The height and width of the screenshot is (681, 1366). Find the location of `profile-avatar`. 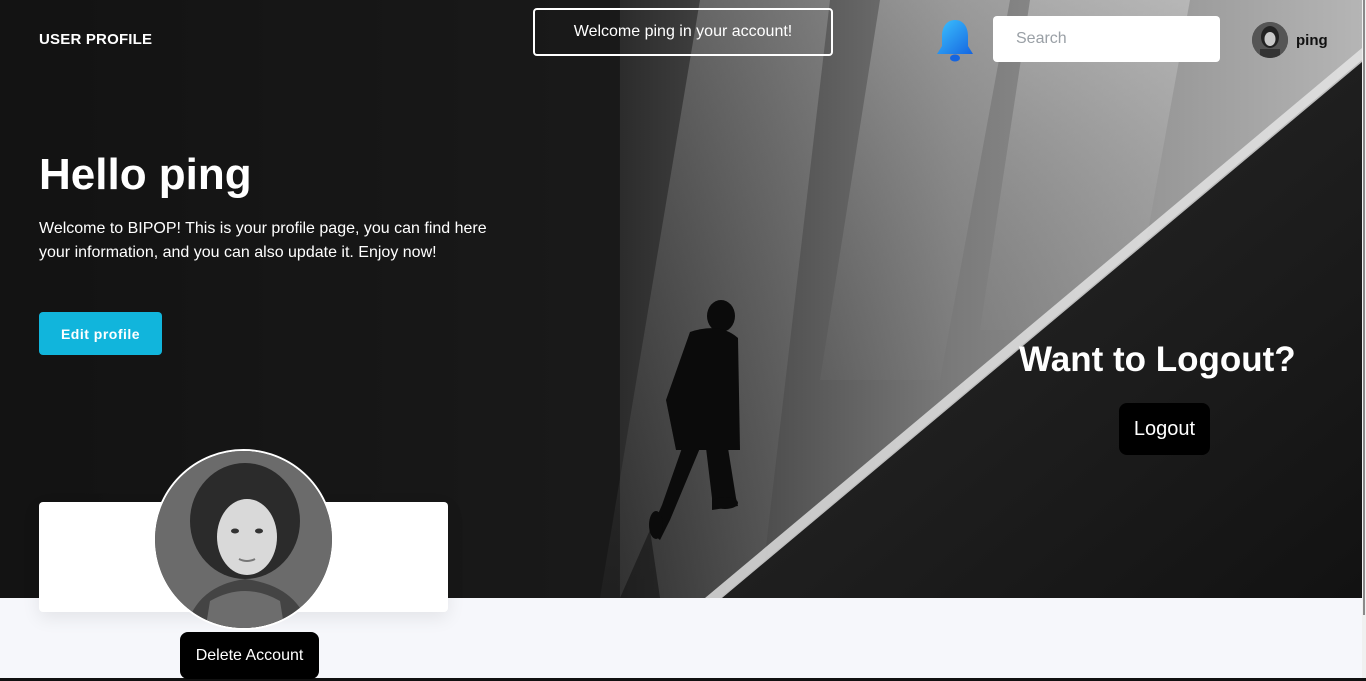

profile-avatar is located at coordinates (243, 539).